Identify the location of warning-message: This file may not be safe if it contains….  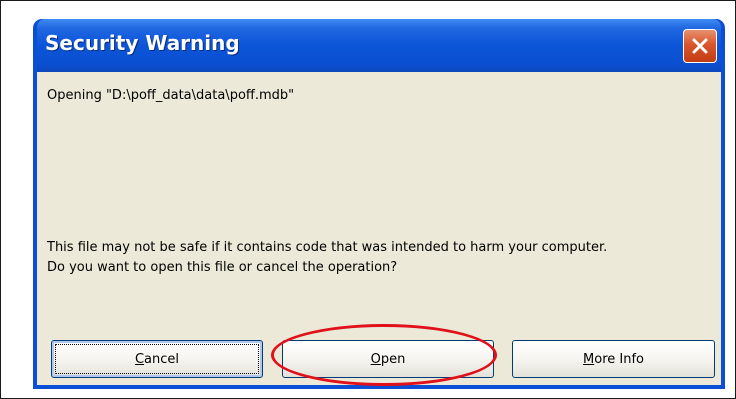
(377, 258).